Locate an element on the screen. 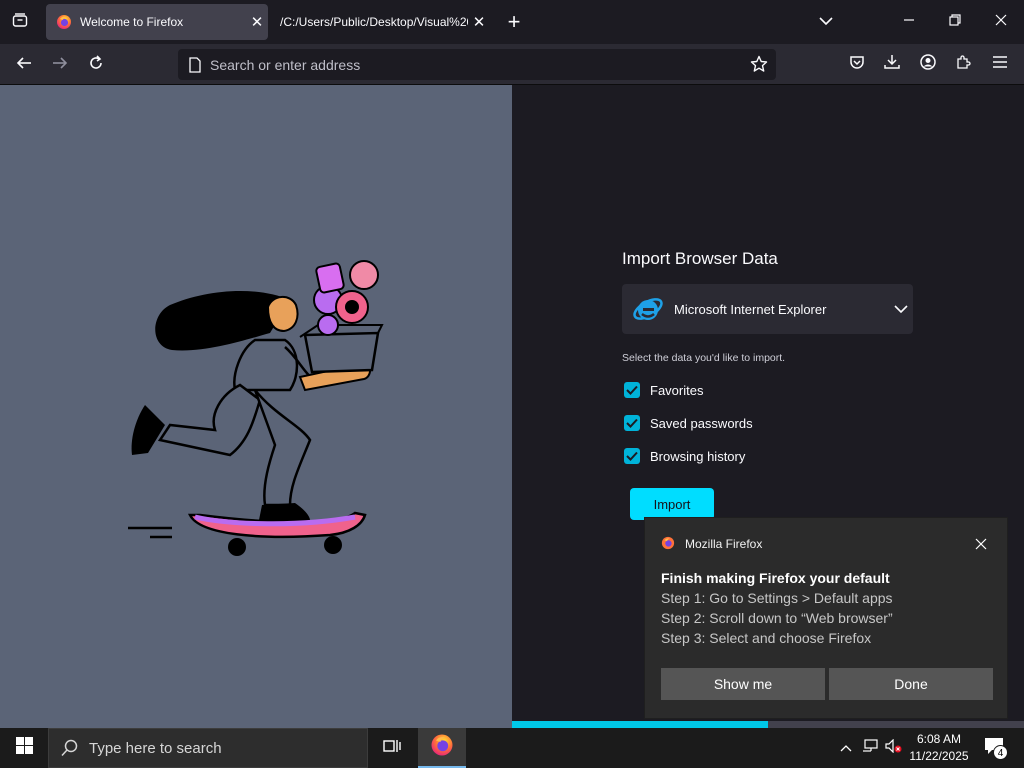  search-icon is located at coordinates (70, 748).